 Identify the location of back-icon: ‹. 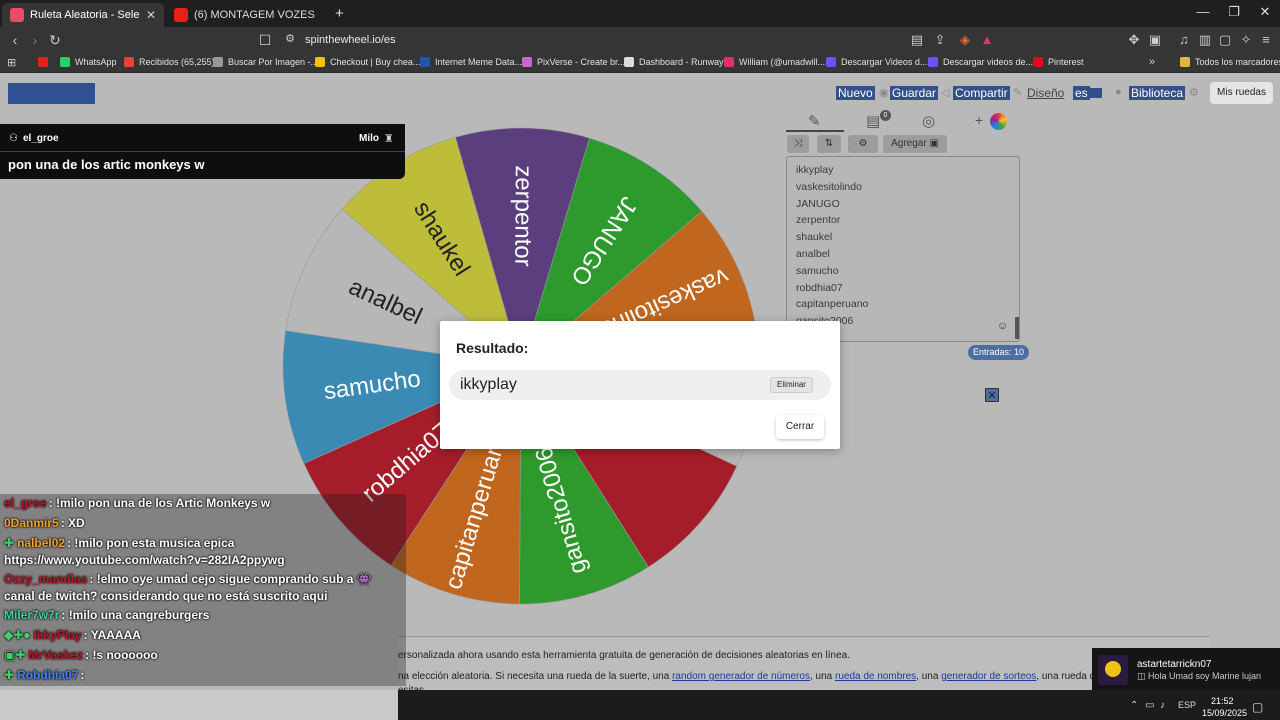
(15, 40).